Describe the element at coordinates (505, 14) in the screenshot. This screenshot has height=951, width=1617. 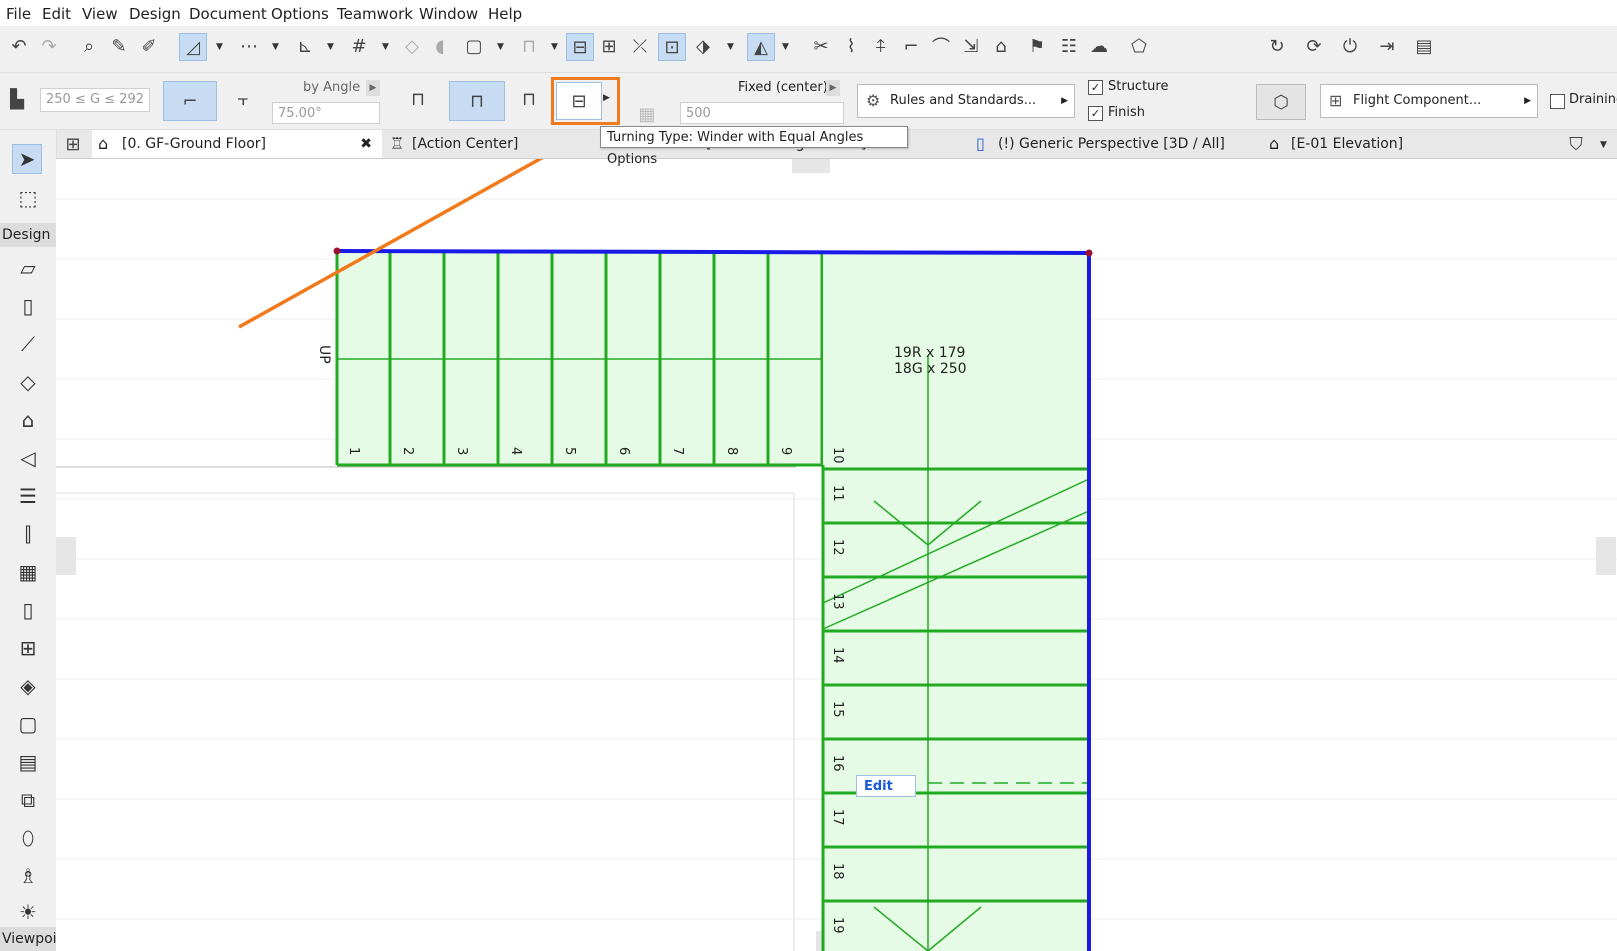
I see `menu-help: Help` at that location.